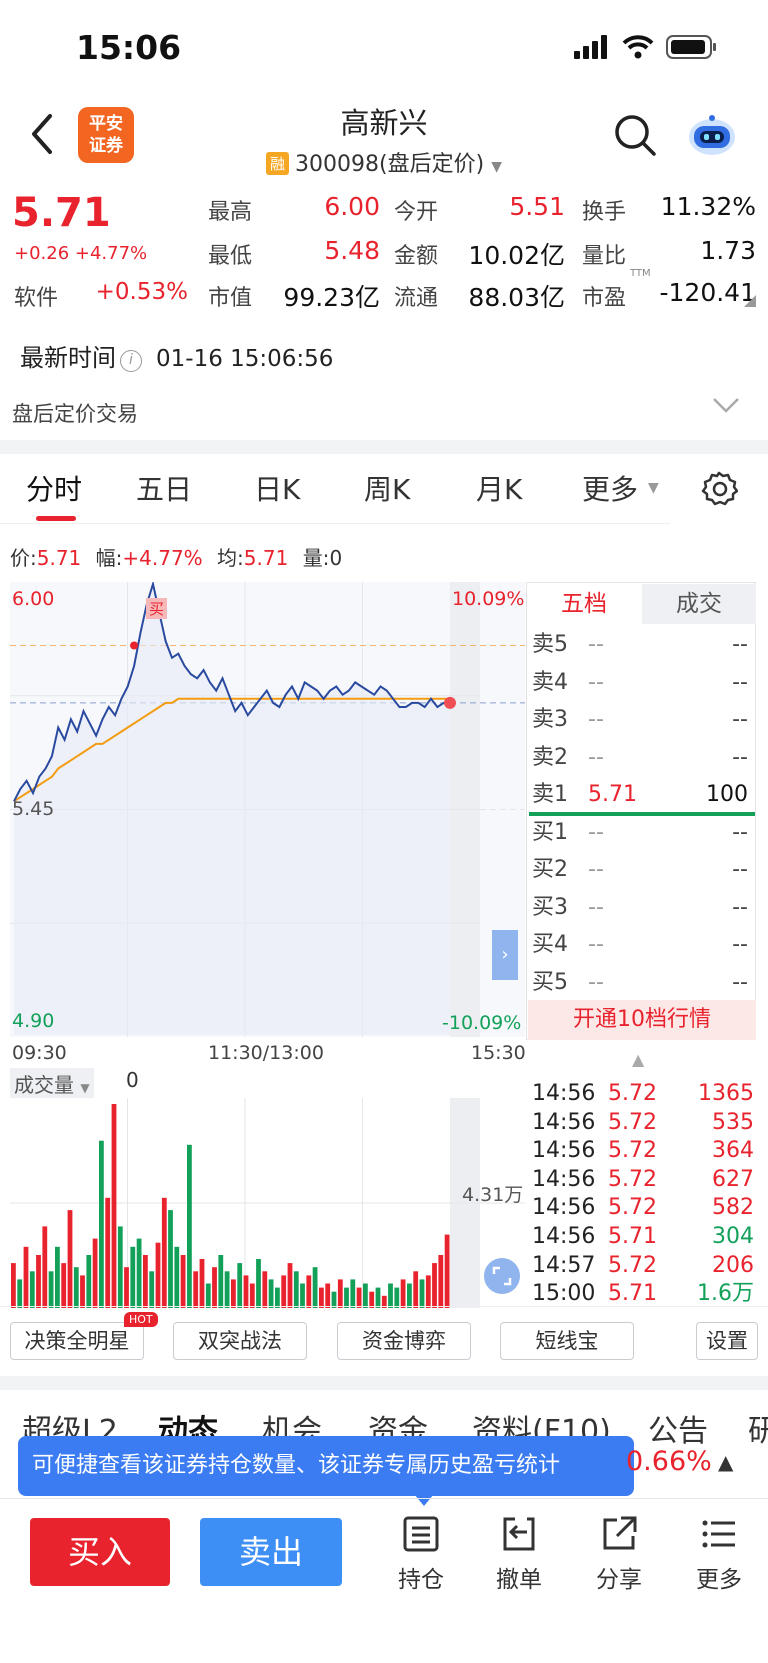 Image resolution: width=768 pixels, height=1663 pixels. I want to click on trade-volume: 304, so click(733, 1236).